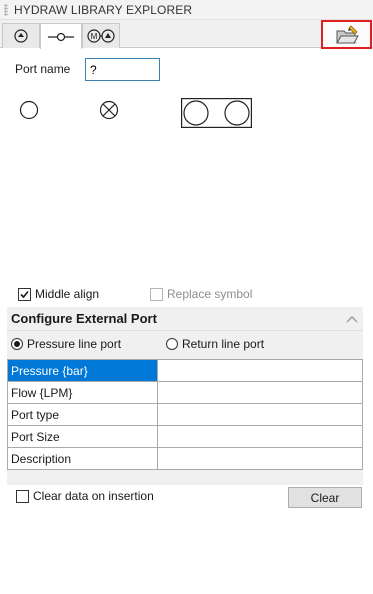 Image resolution: width=373 pixels, height=594 pixels. I want to click on tab-port-symbols, so click(61, 36).